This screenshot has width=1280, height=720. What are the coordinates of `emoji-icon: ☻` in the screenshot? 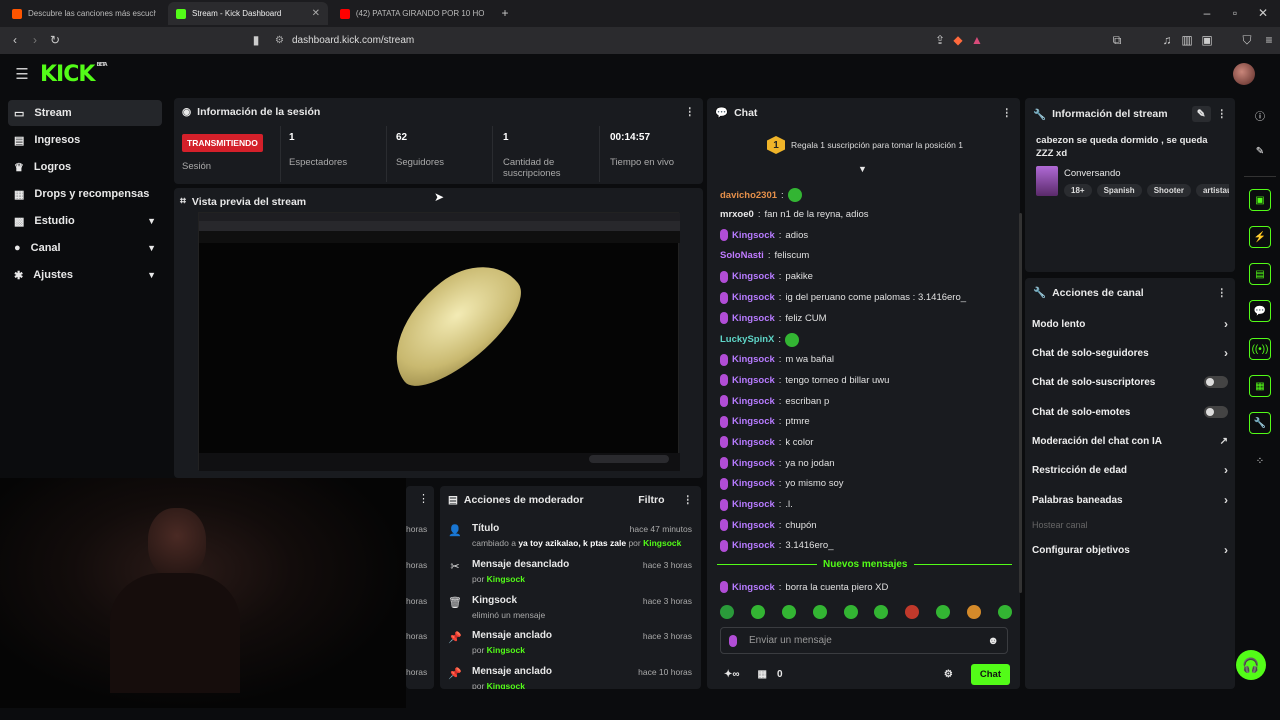 It's located at (993, 641).